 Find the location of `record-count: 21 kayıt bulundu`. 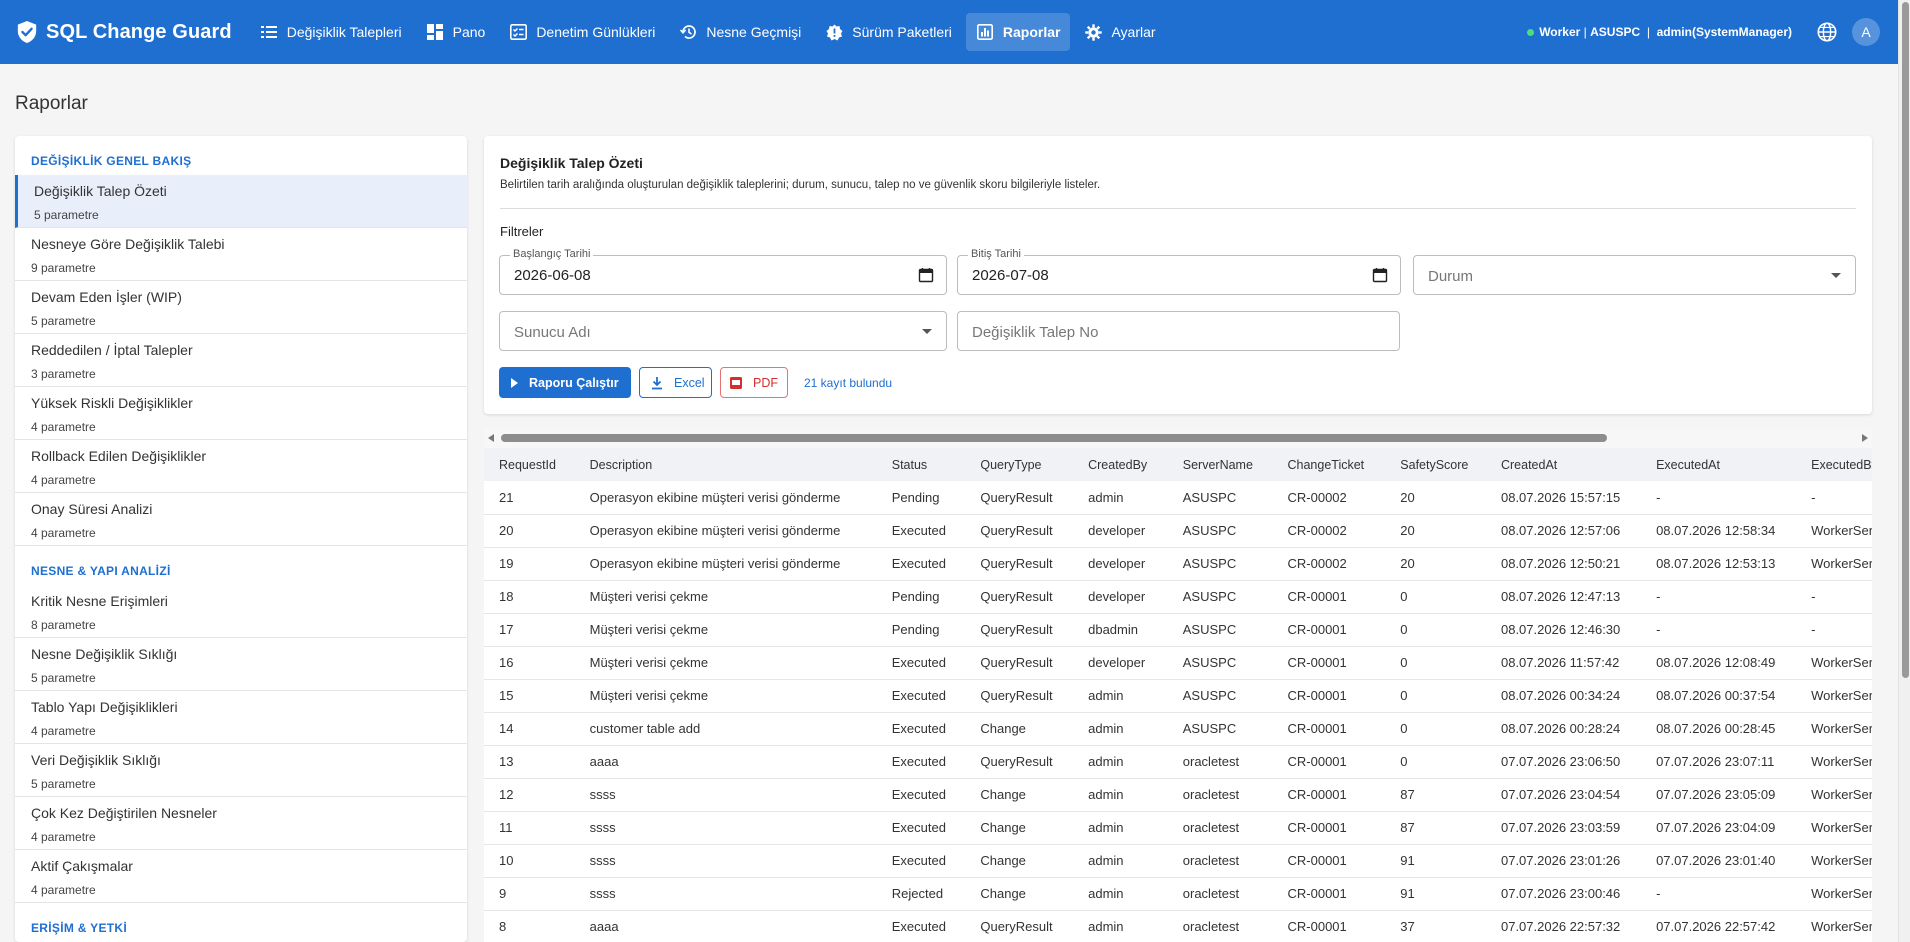

record-count: 21 kayıt bulundu is located at coordinates (848, 383).